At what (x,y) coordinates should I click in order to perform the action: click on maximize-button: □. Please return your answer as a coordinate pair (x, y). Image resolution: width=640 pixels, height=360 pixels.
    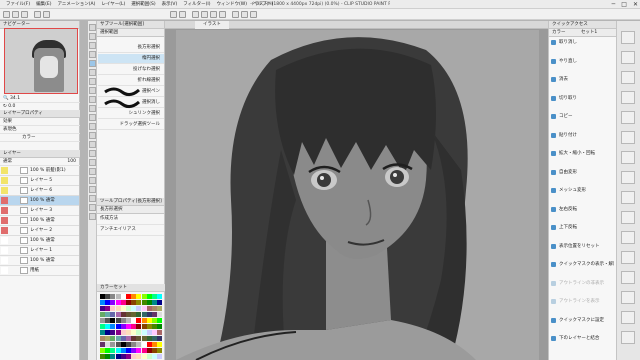
    Looking at the image, I should click on (624, 4).